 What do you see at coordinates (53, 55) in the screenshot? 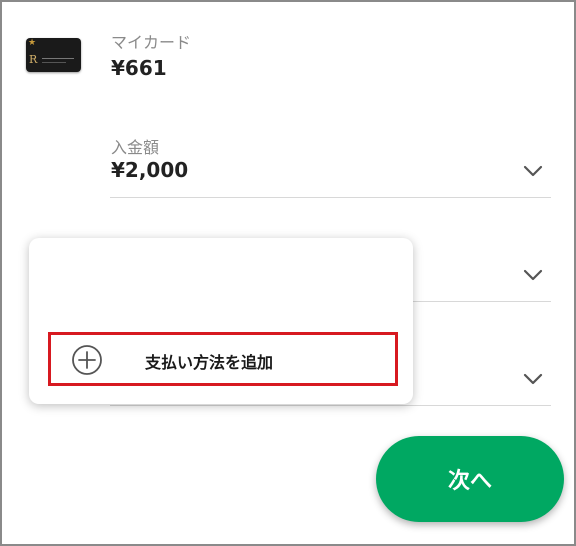
I see `card-image: ★ R` at bounding box center [53, 55].